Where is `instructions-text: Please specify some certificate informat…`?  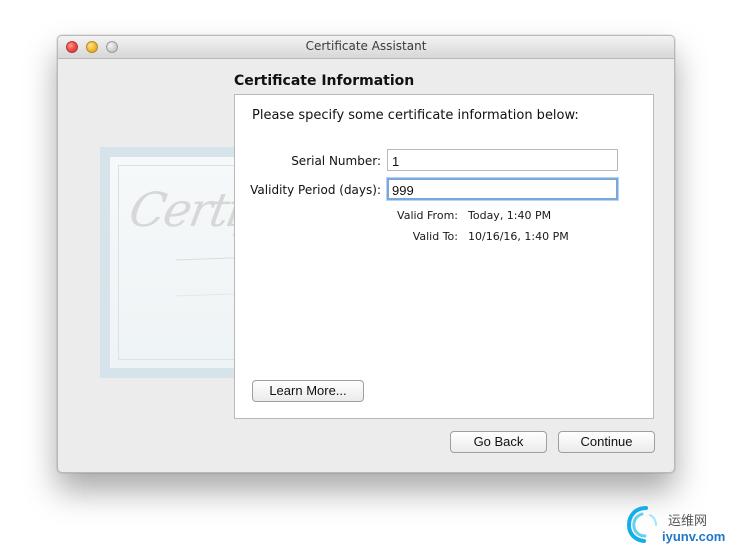
instructions-text: Please specify some certificate informat… is located at coordinates (415, 115).